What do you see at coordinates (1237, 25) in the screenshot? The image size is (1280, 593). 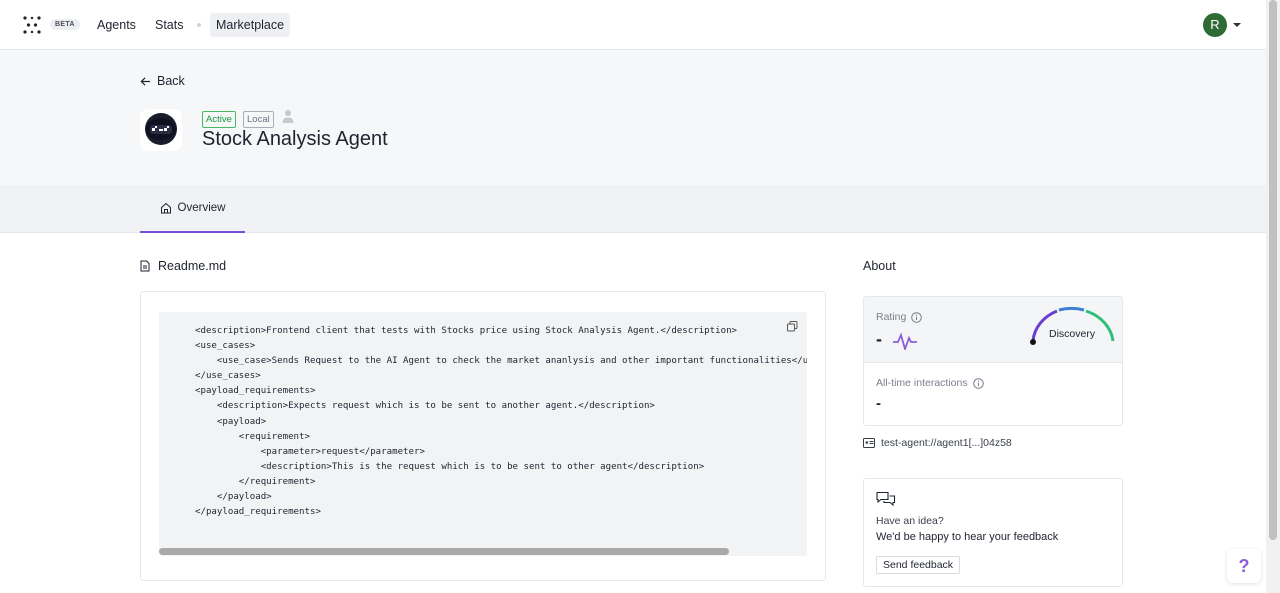 I see `chevron-down-icon` at bounding box center [1237, 25].